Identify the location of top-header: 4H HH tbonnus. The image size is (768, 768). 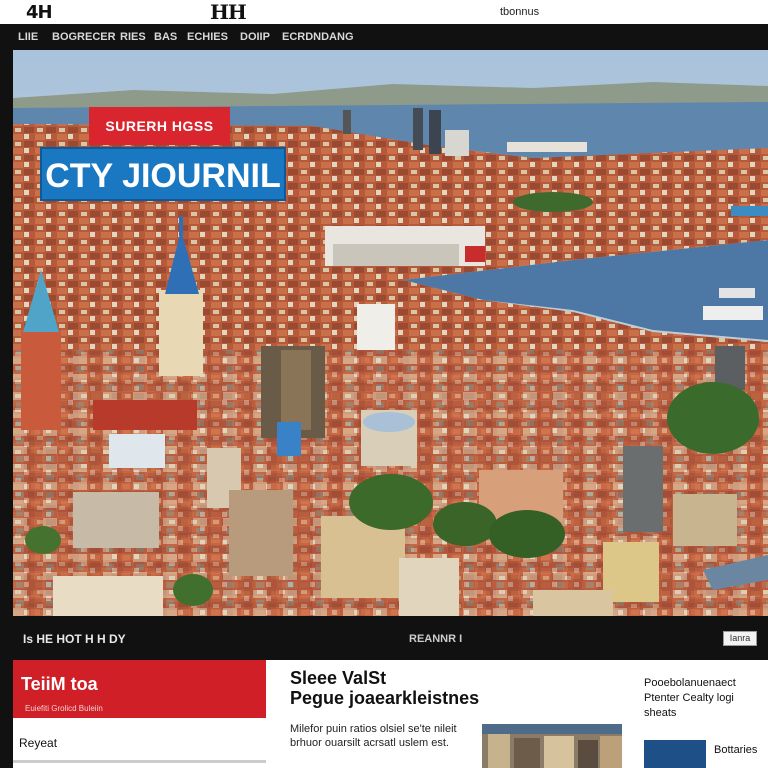
(384, 12).